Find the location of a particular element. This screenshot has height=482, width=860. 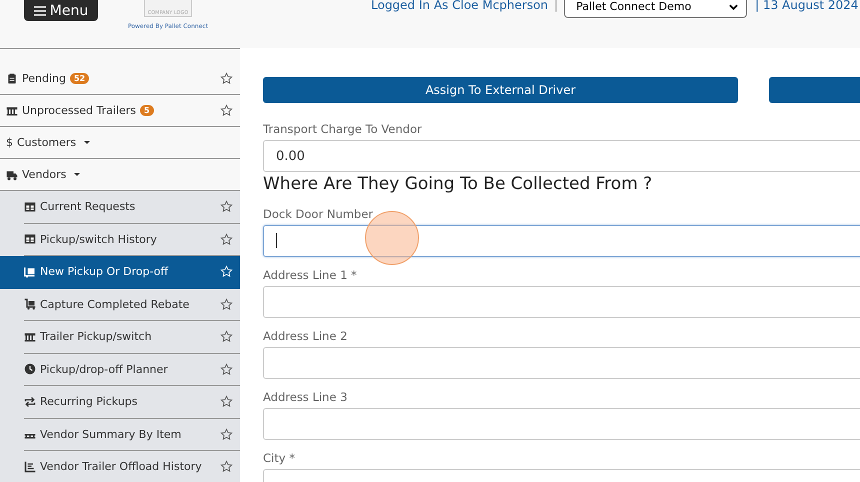

field-label: City * is located at coordinates (279, 458).